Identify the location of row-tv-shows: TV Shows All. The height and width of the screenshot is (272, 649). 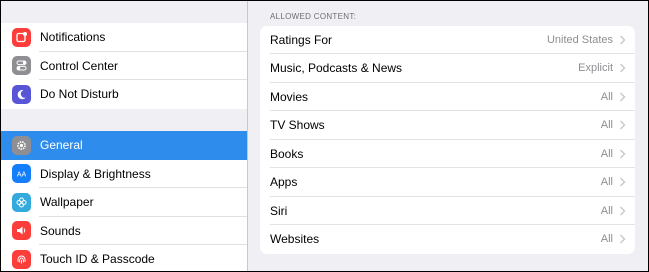
(447, 125).